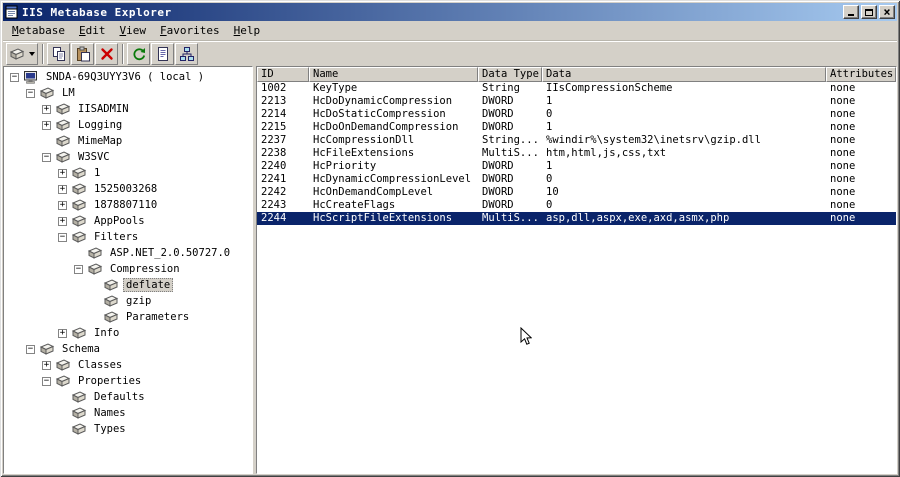 This screenshot has width=900, height=477. I want to click on tree-item-names: Names, so click(128, 413).